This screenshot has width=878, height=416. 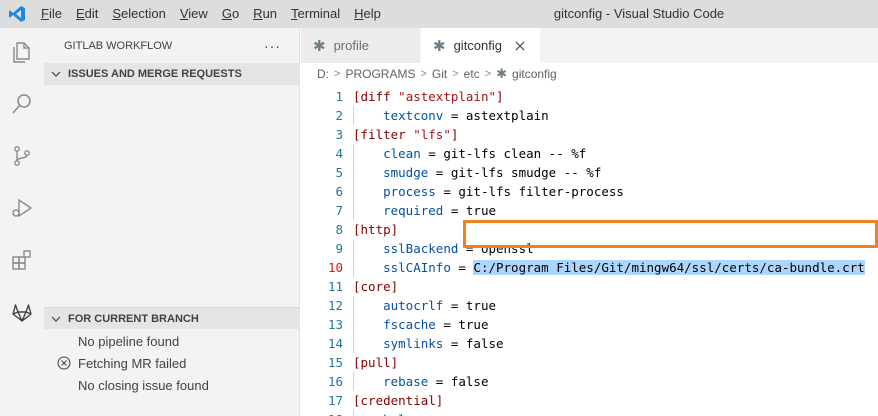 What do you see at coordinates (520, 46) in the screenshot?
I see `close-icon` at bounding box center [520, 46].